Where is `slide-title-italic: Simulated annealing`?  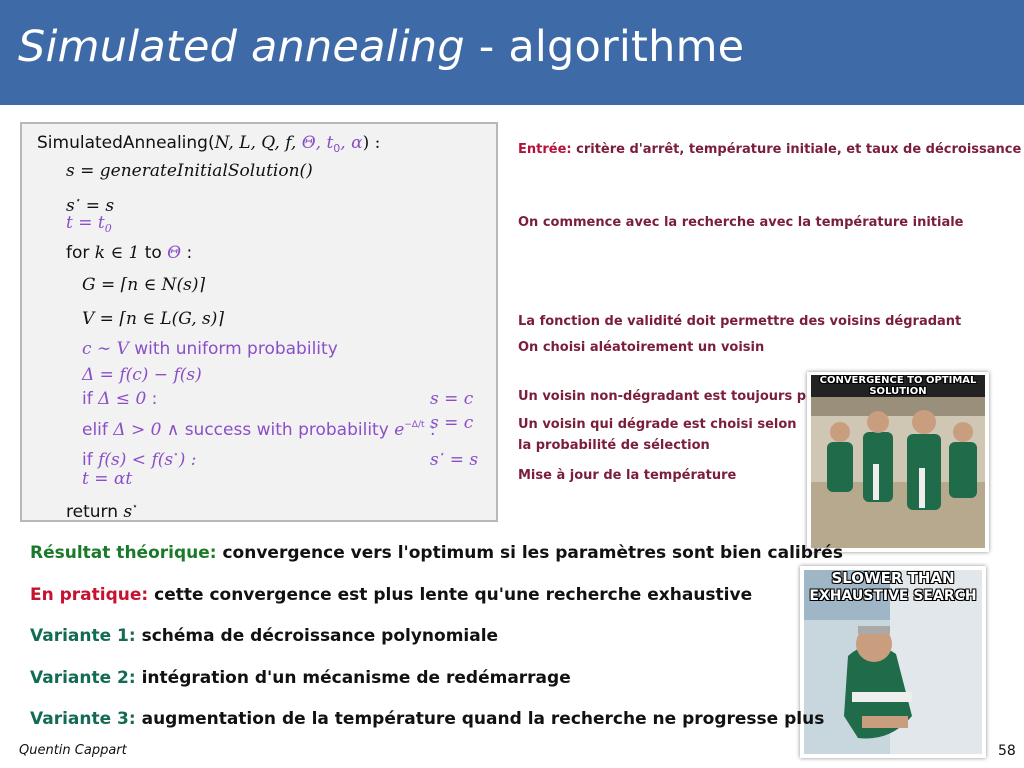
slide-title-italic: Simulated annealing is located at coordinates (241, 47).